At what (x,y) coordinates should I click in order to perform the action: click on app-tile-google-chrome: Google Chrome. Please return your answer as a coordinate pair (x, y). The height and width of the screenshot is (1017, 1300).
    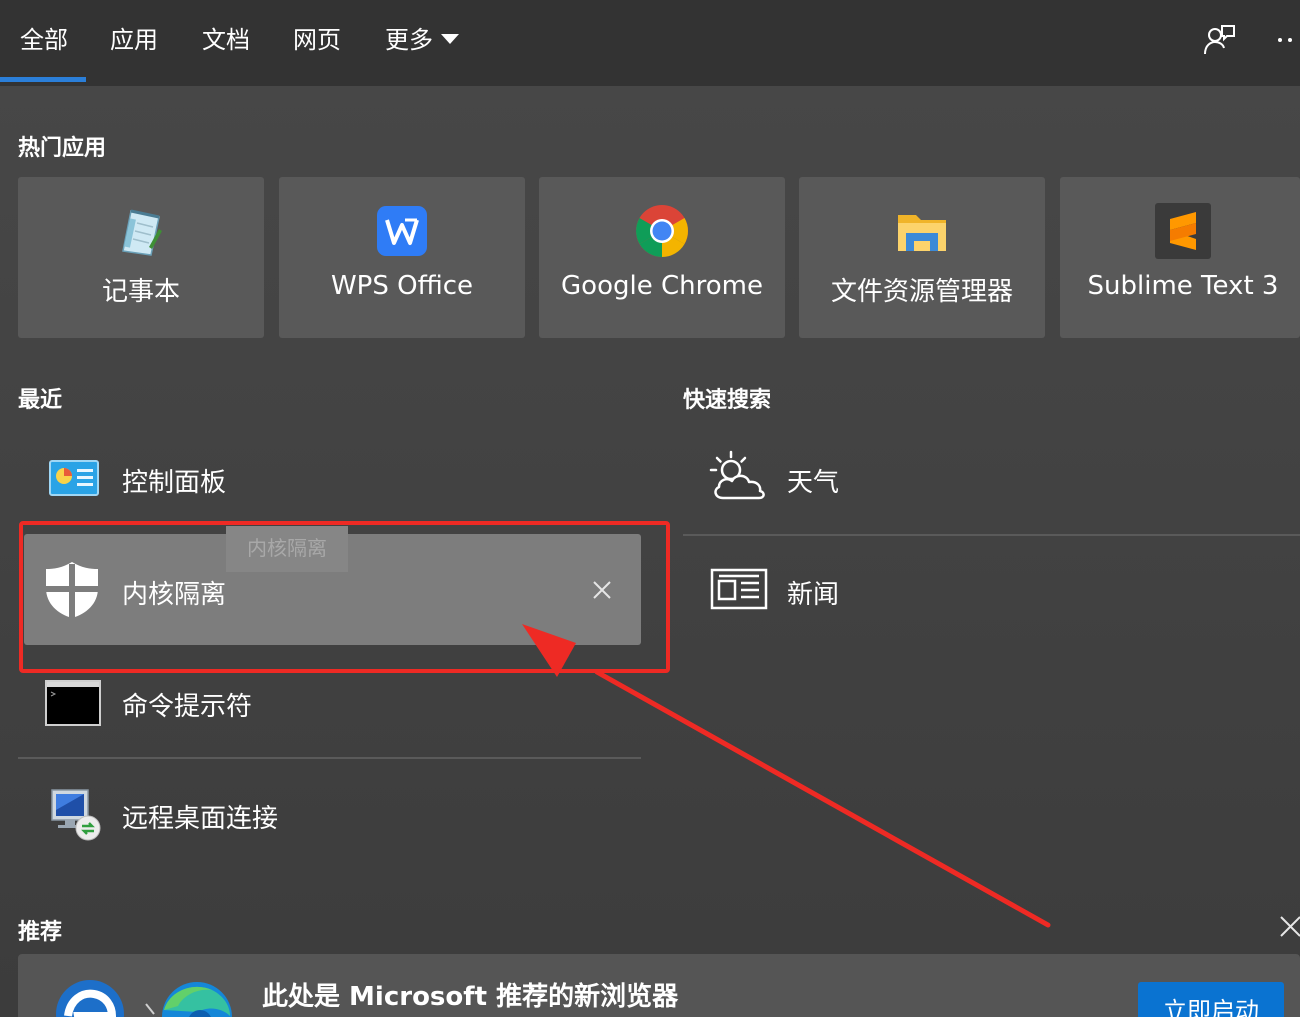
    Looking at the image, I should click on (662, 257).